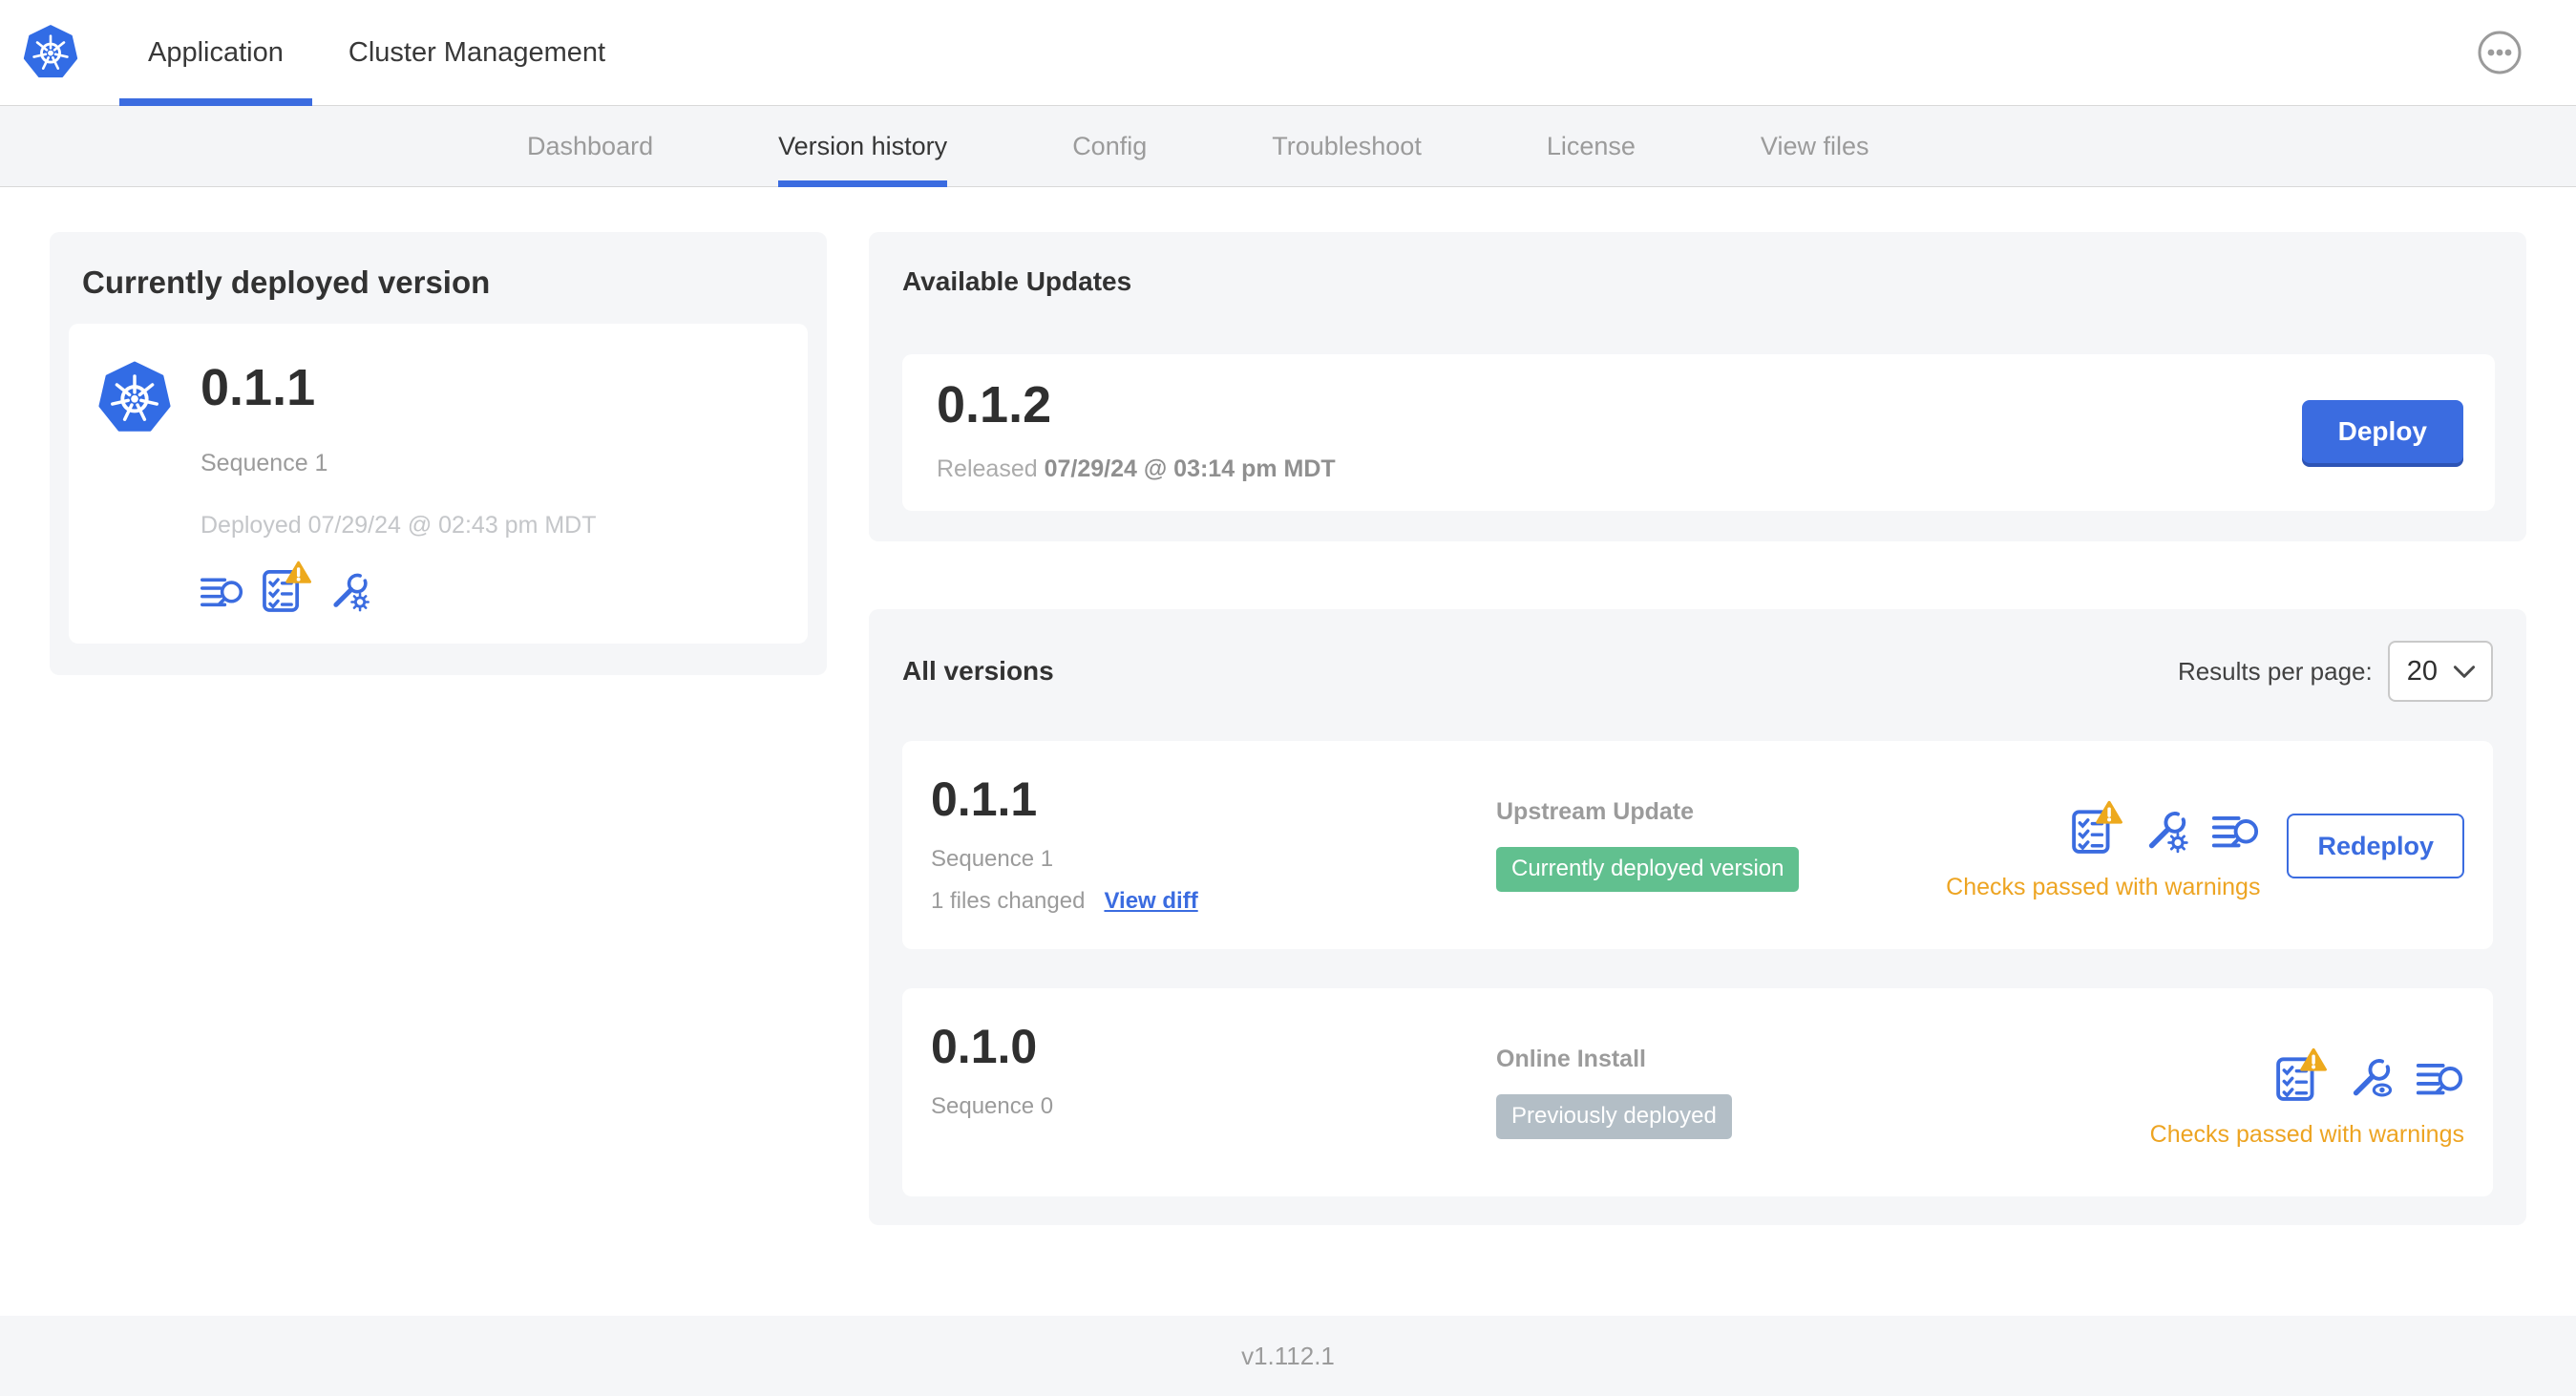 The width and height of the screenshot is (2576, 1396). I want to click on header-right, so click(2500, 52).